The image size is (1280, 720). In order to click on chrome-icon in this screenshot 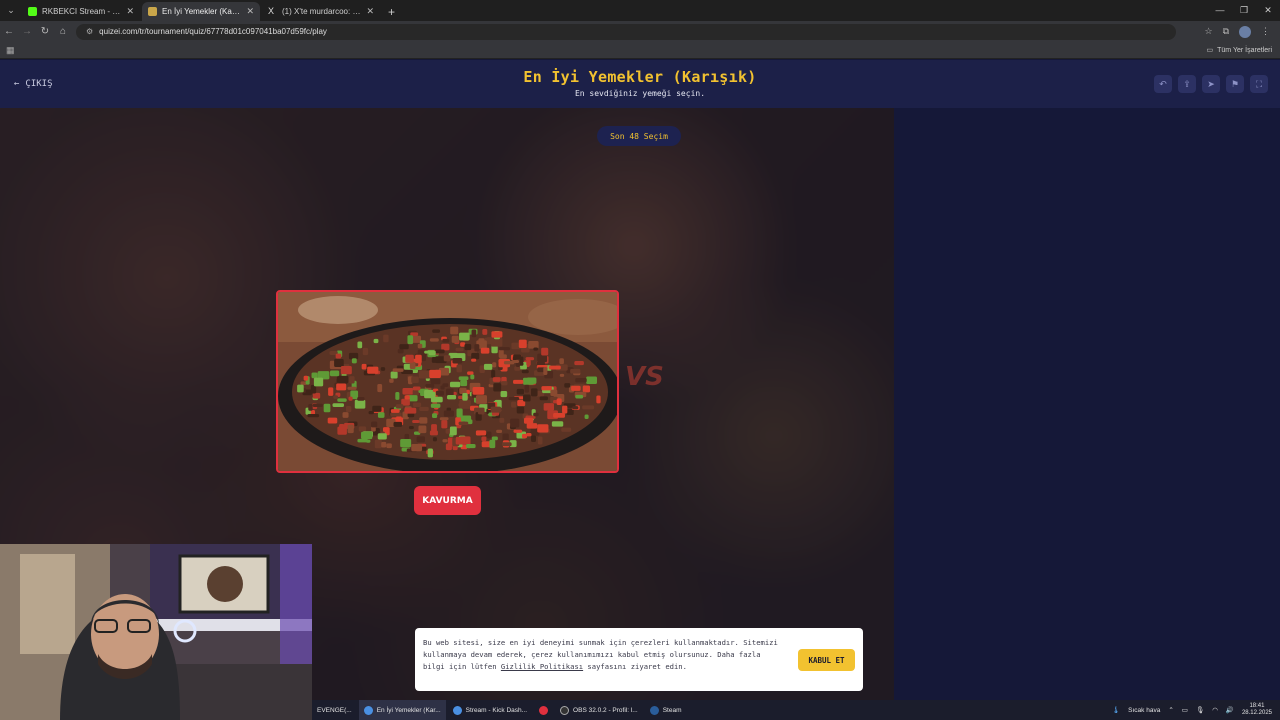, I will do `click(368, 710)`.